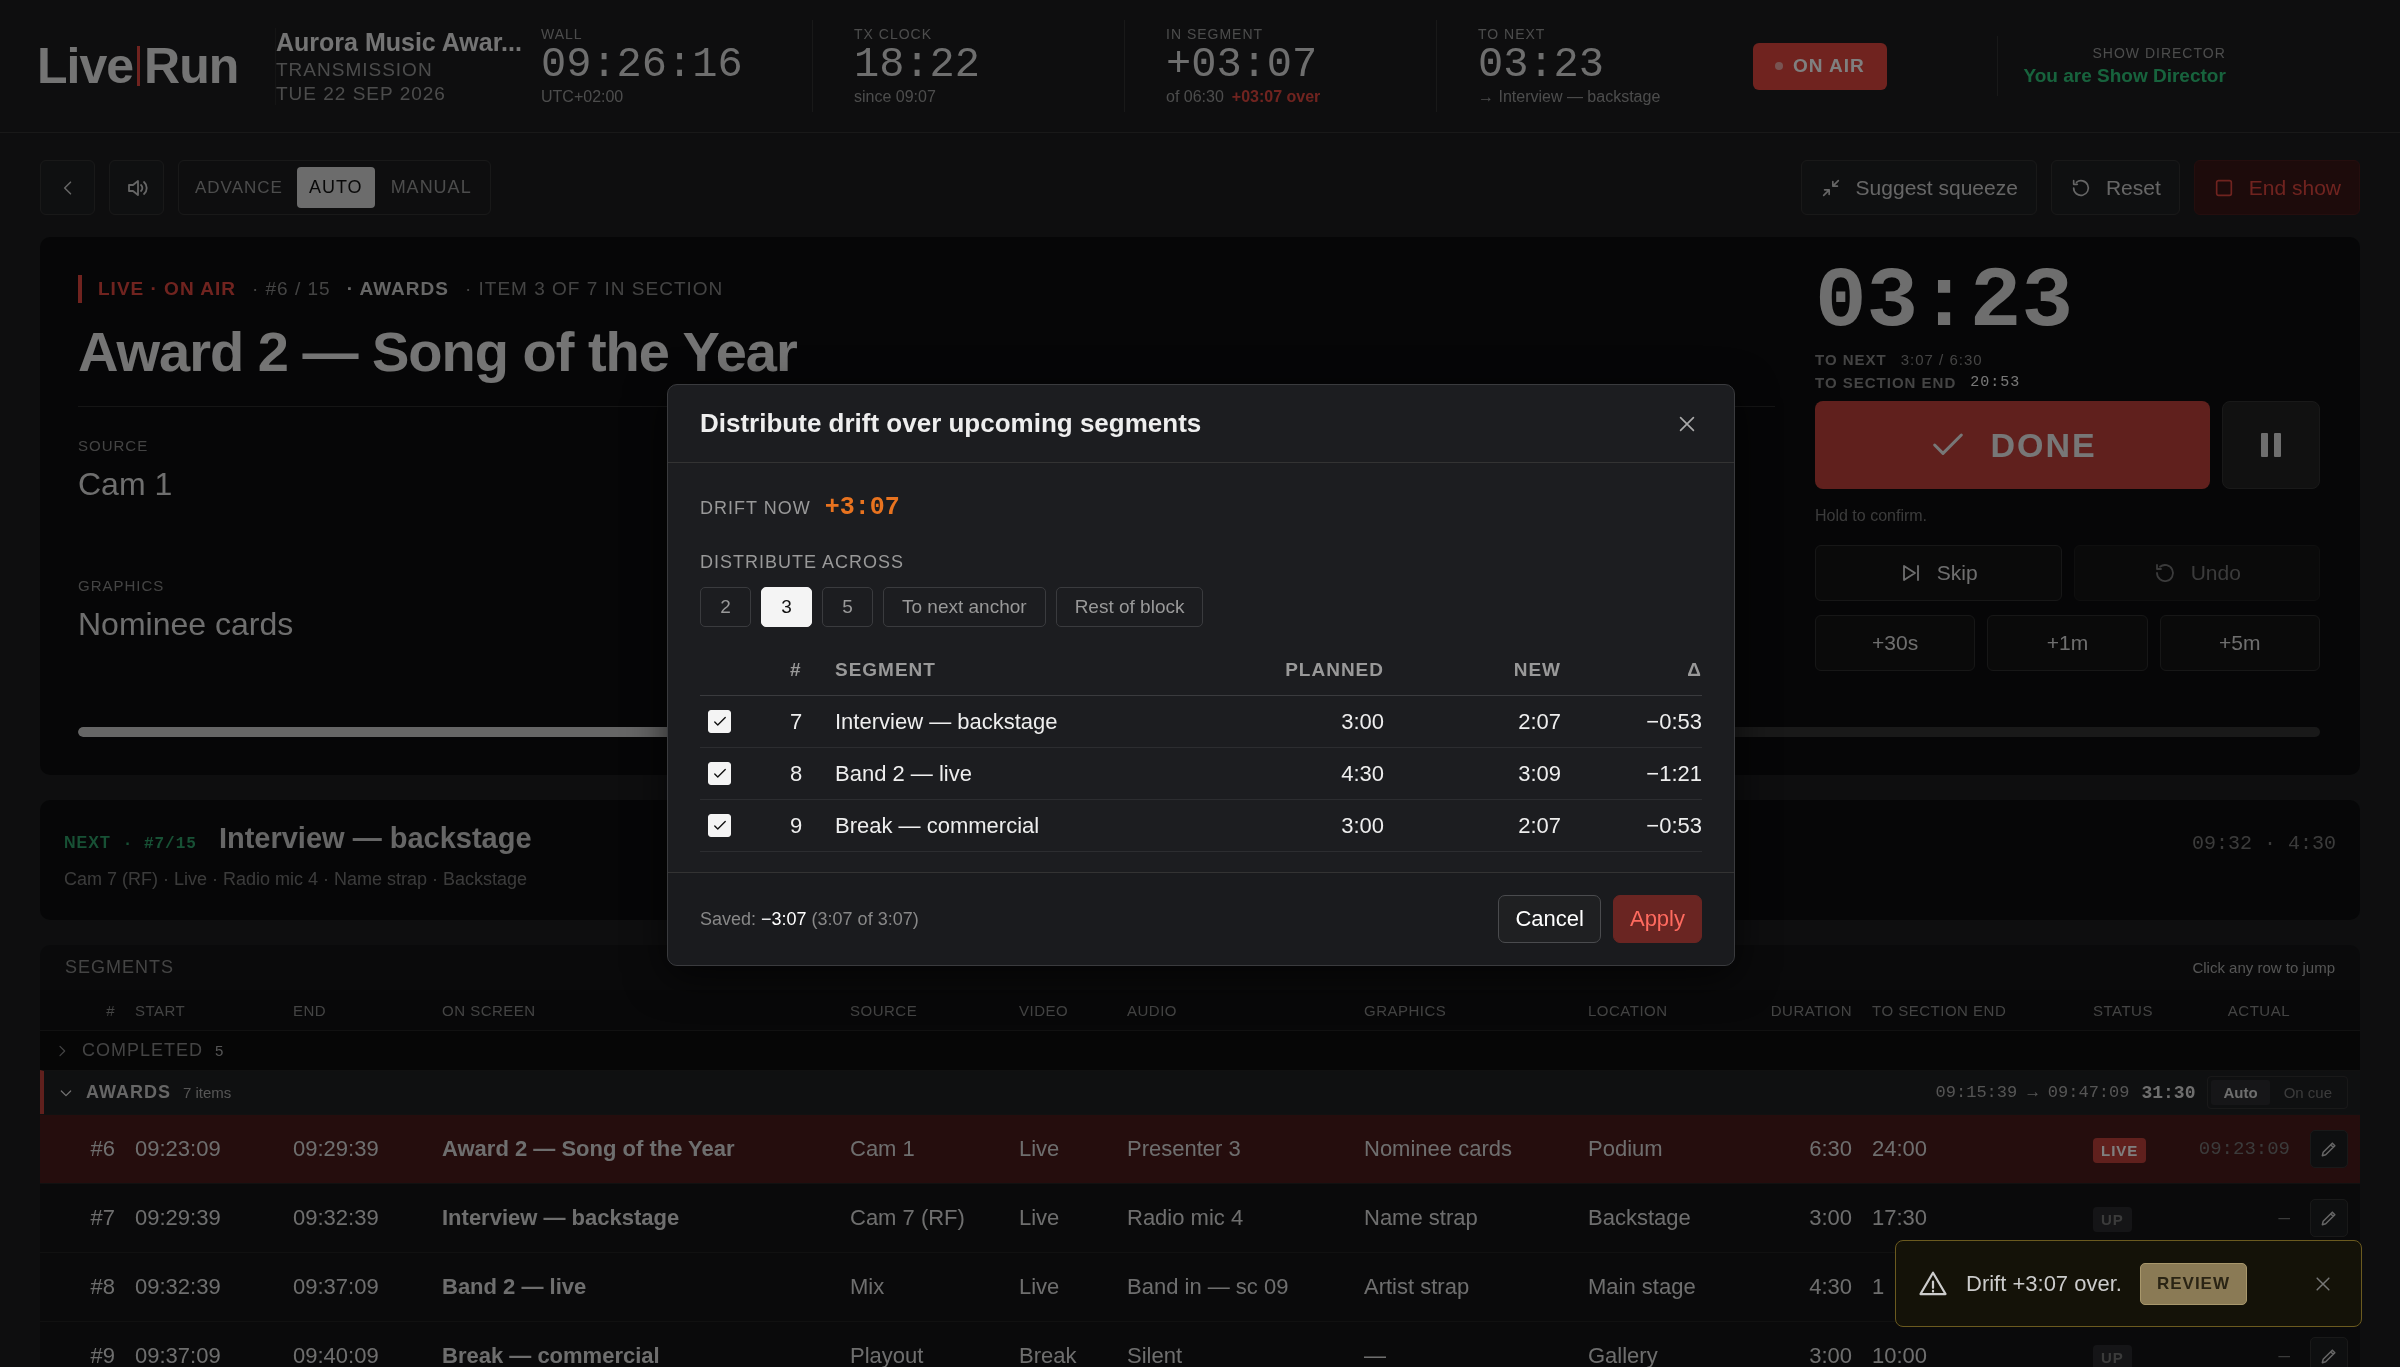  I want to click on clock-caption: → Interview — backstage, so click(1569, 97).